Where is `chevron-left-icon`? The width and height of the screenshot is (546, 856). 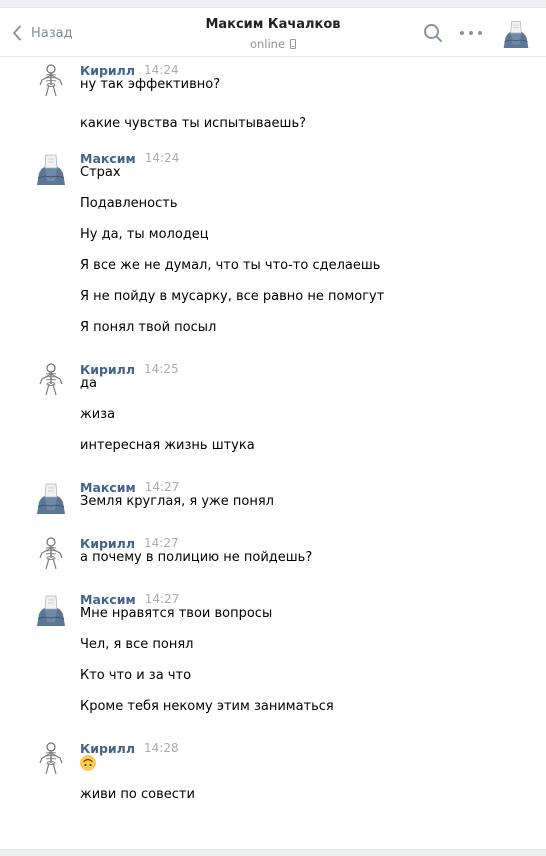 chevron-left-icon is located at coordinates (17, 33).